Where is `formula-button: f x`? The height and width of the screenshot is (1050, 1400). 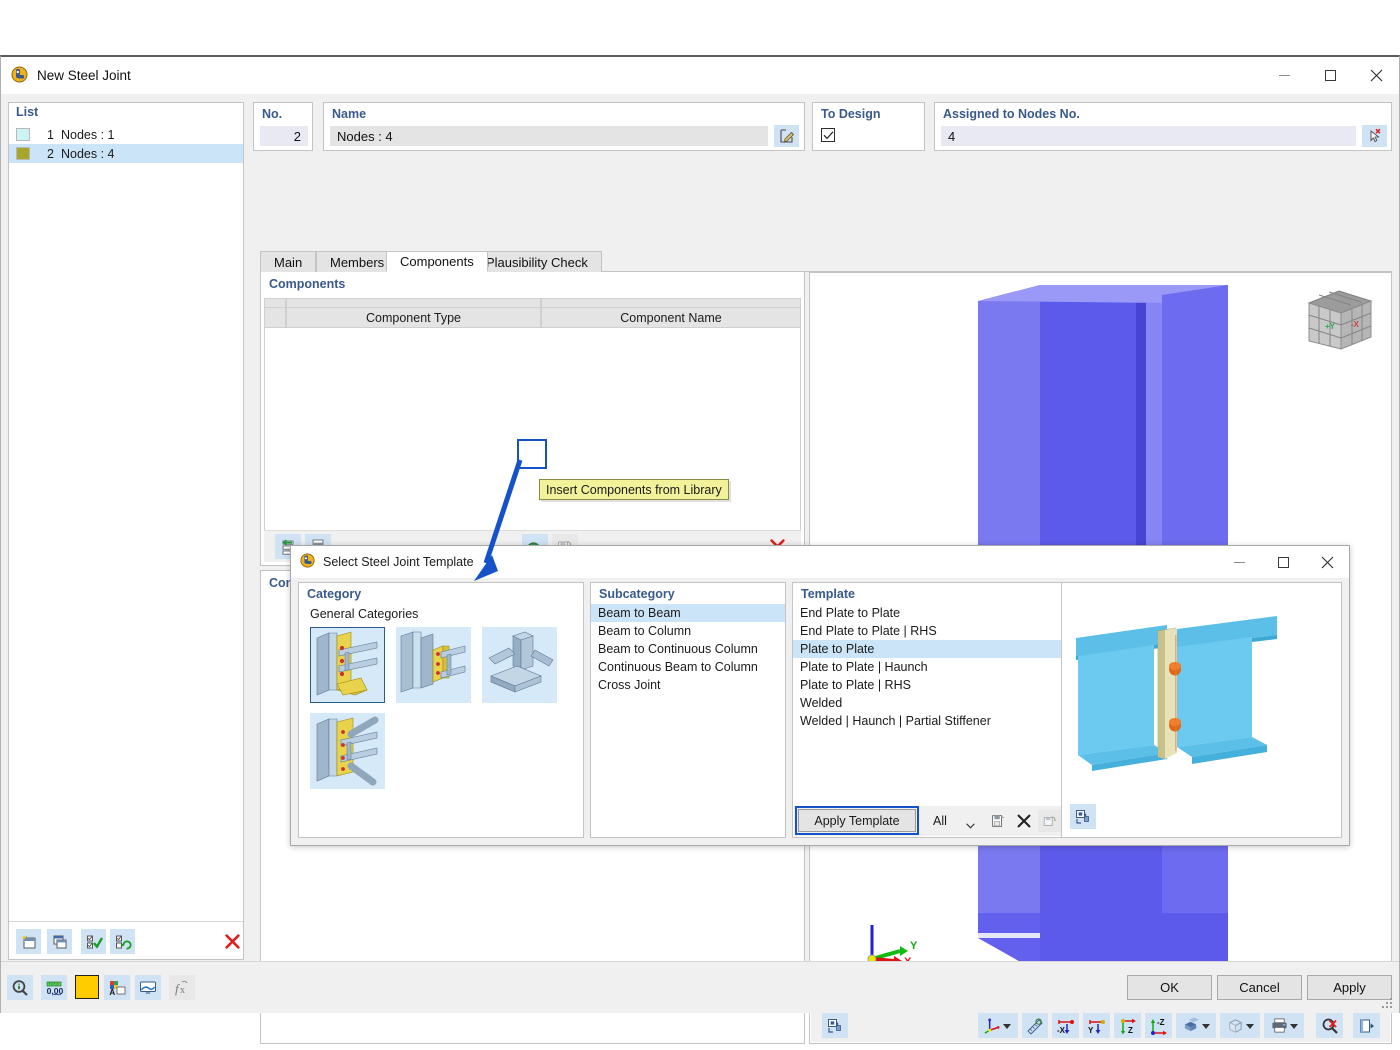 formula-button: f x is located at coordinates (182, 987).